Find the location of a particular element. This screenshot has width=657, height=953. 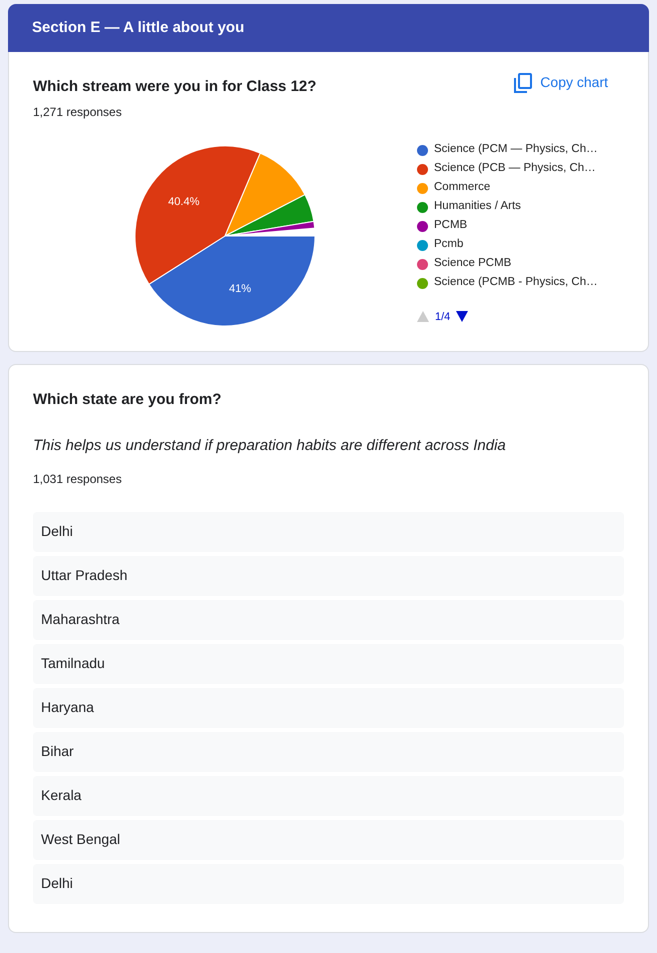

answer-row: Kerala is located at coordinates (328, 796).